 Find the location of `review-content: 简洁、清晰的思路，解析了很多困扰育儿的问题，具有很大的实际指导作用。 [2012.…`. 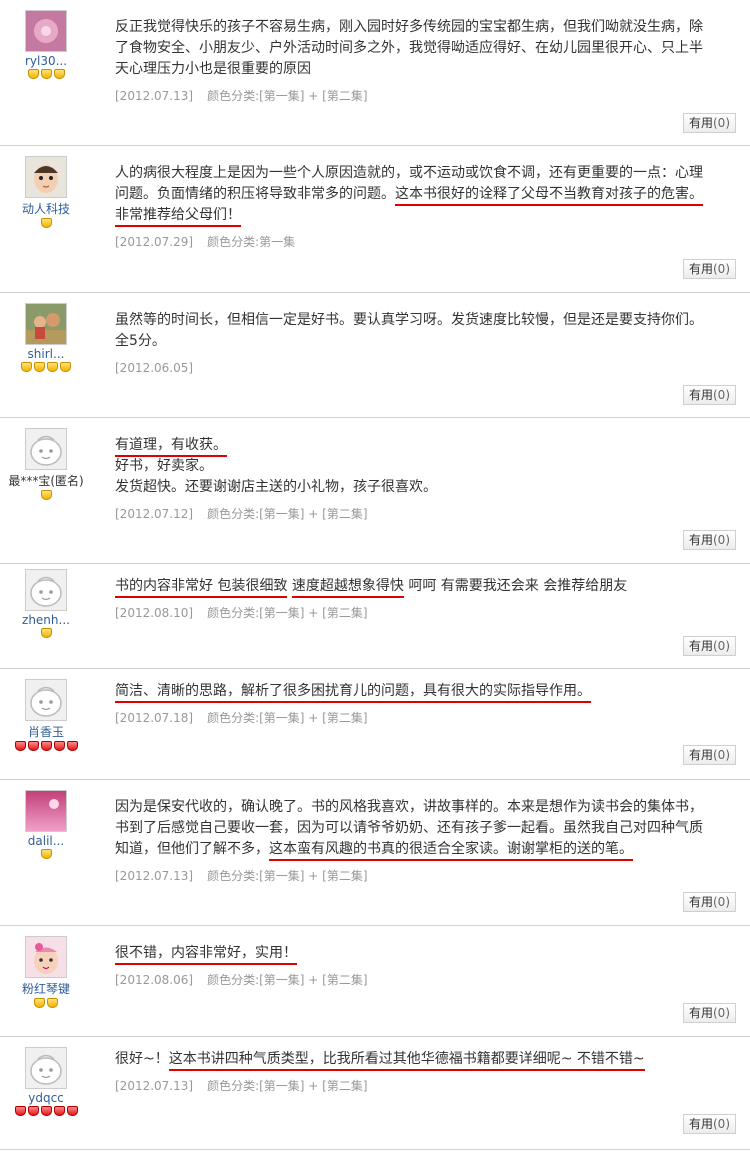

review-content: 简洁、清晰的思路，解析了很多困扰育儿的问题，具有很大的实际指导作用。 [2012.… is located at coordinates (415, 705).